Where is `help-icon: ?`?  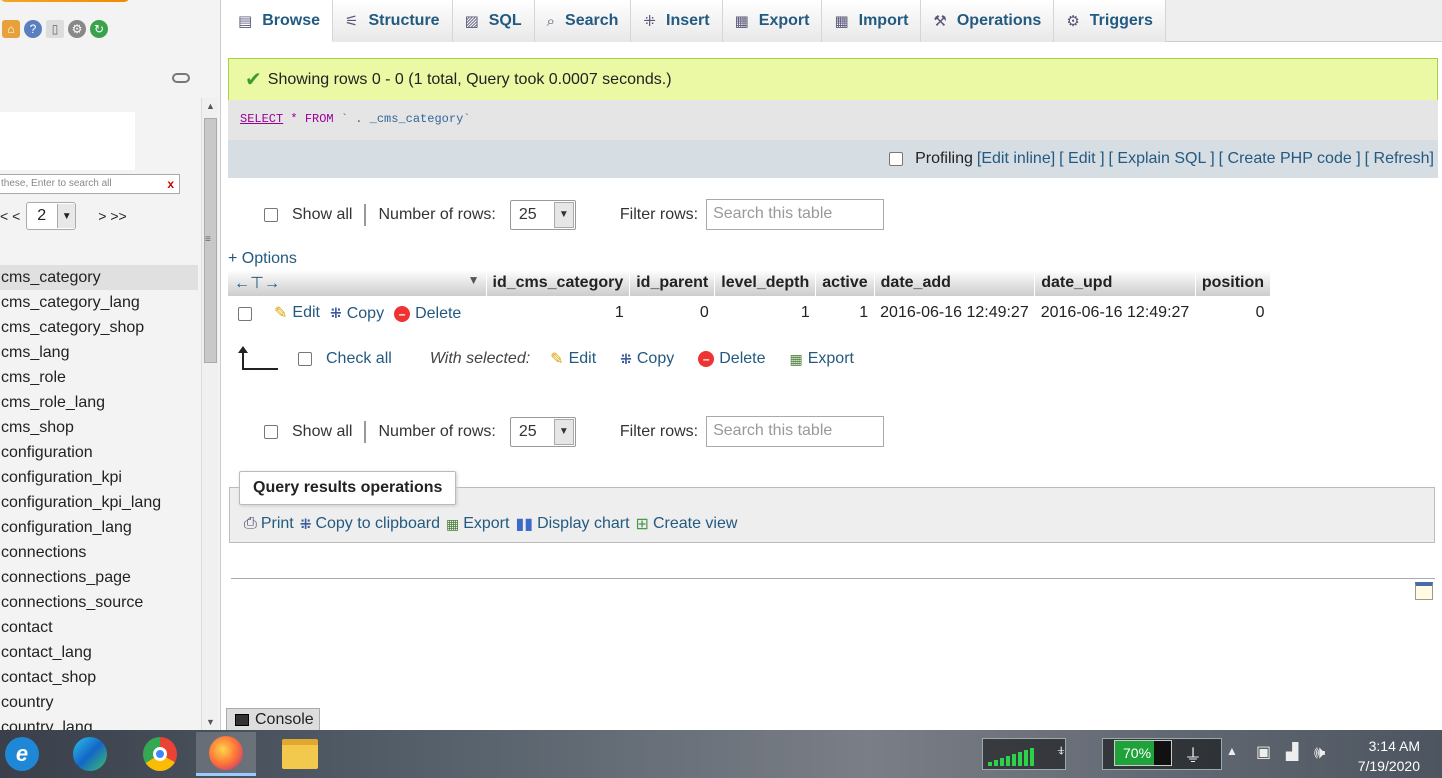 help-icon: ? is located at coordinates (33, 29).